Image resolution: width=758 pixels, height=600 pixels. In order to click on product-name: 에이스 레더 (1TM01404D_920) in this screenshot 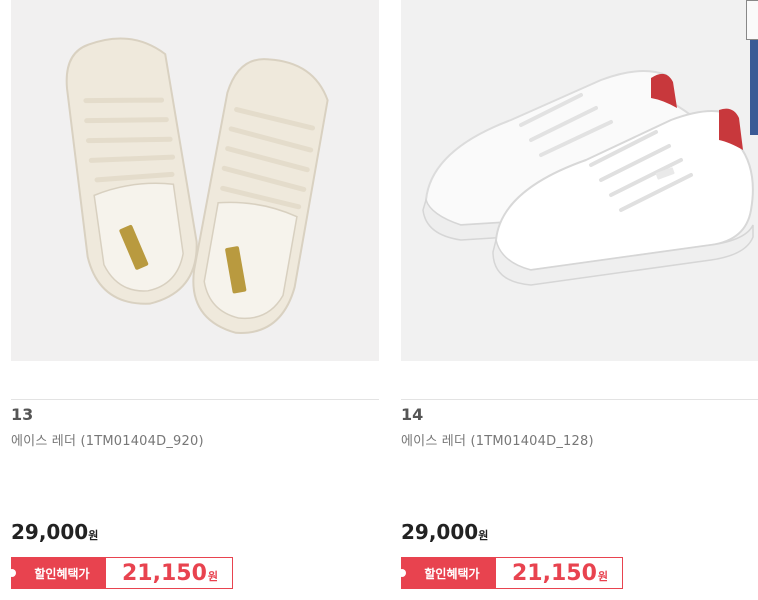, I will do `click(107, 439)`.